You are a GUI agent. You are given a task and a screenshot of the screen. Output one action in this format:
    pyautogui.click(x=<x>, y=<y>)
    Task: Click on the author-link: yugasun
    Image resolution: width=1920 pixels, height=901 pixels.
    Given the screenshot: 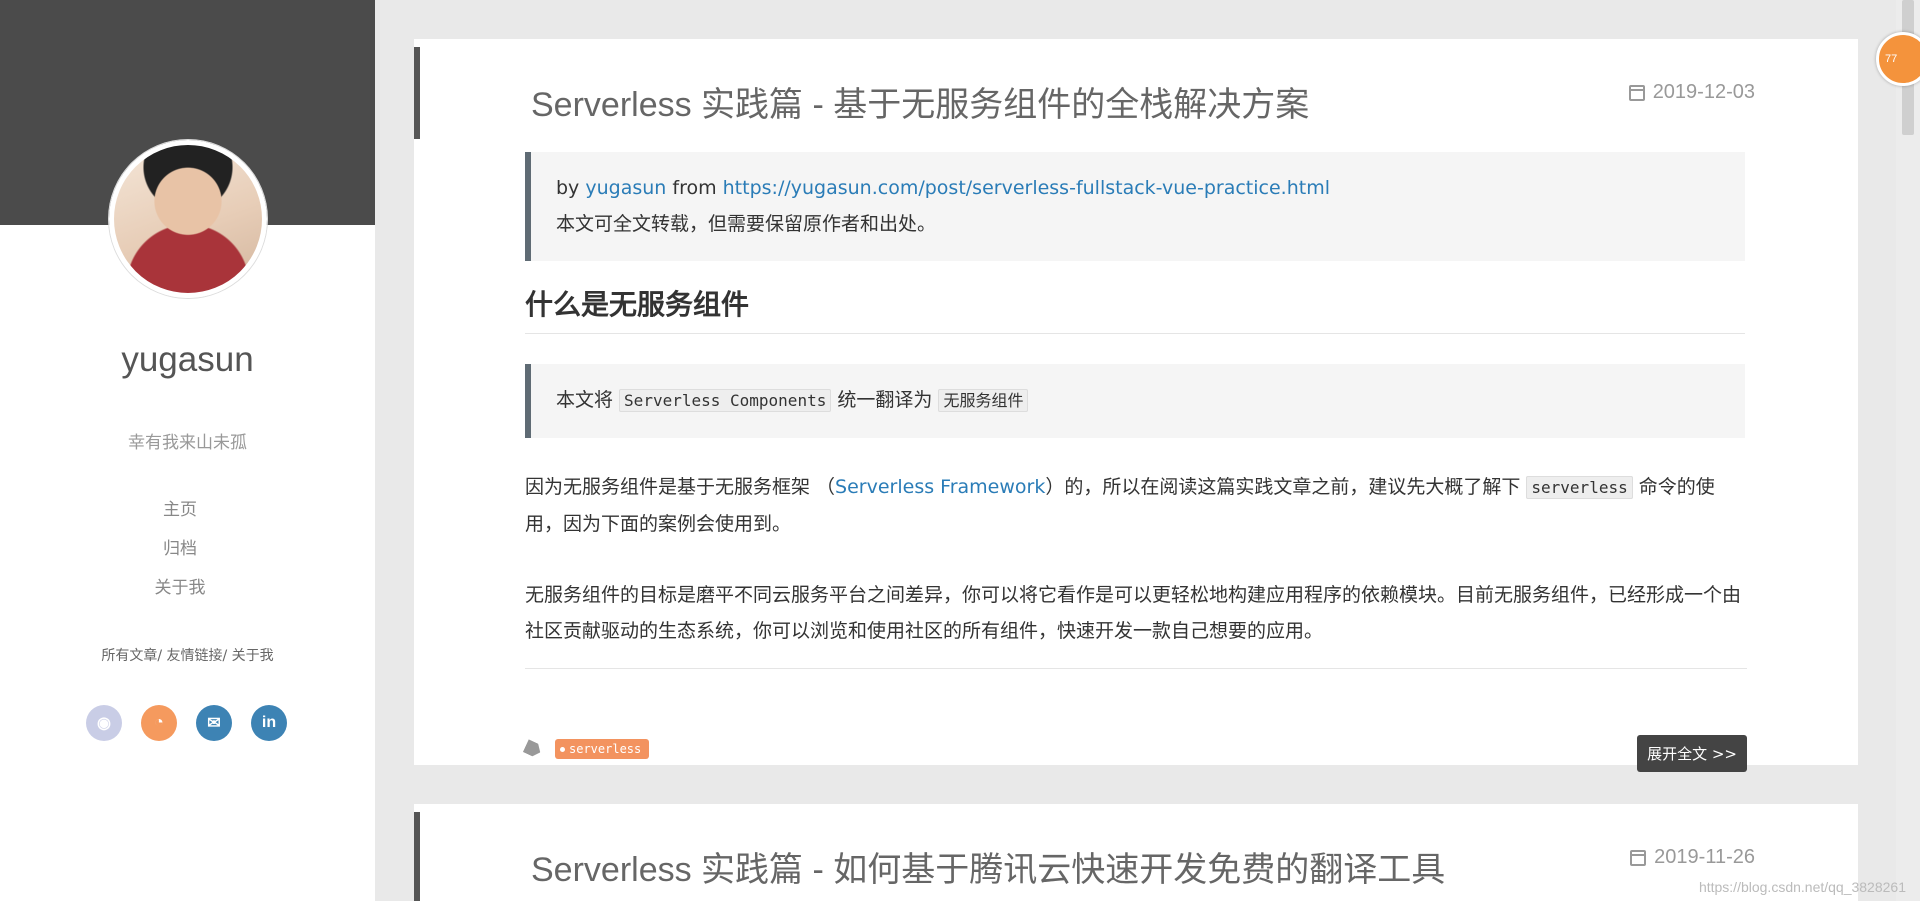 What is the action you would take?
    pyautogui.click(x=625, y=188)
    